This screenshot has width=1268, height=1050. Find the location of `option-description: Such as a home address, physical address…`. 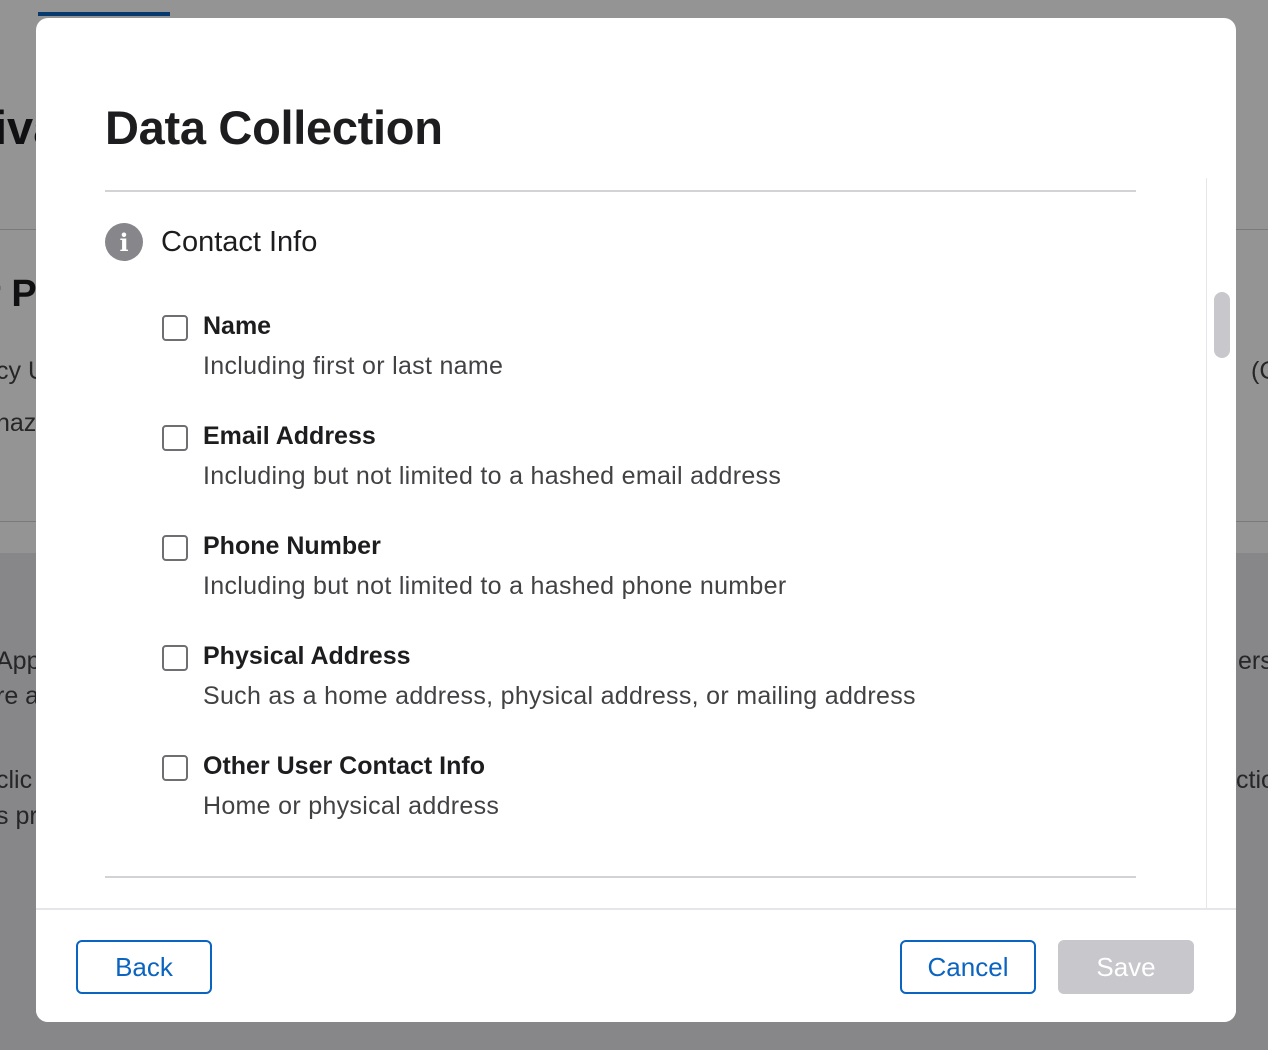

option-description: Such as a home address, physical address… is located at coordinates (559, 696).